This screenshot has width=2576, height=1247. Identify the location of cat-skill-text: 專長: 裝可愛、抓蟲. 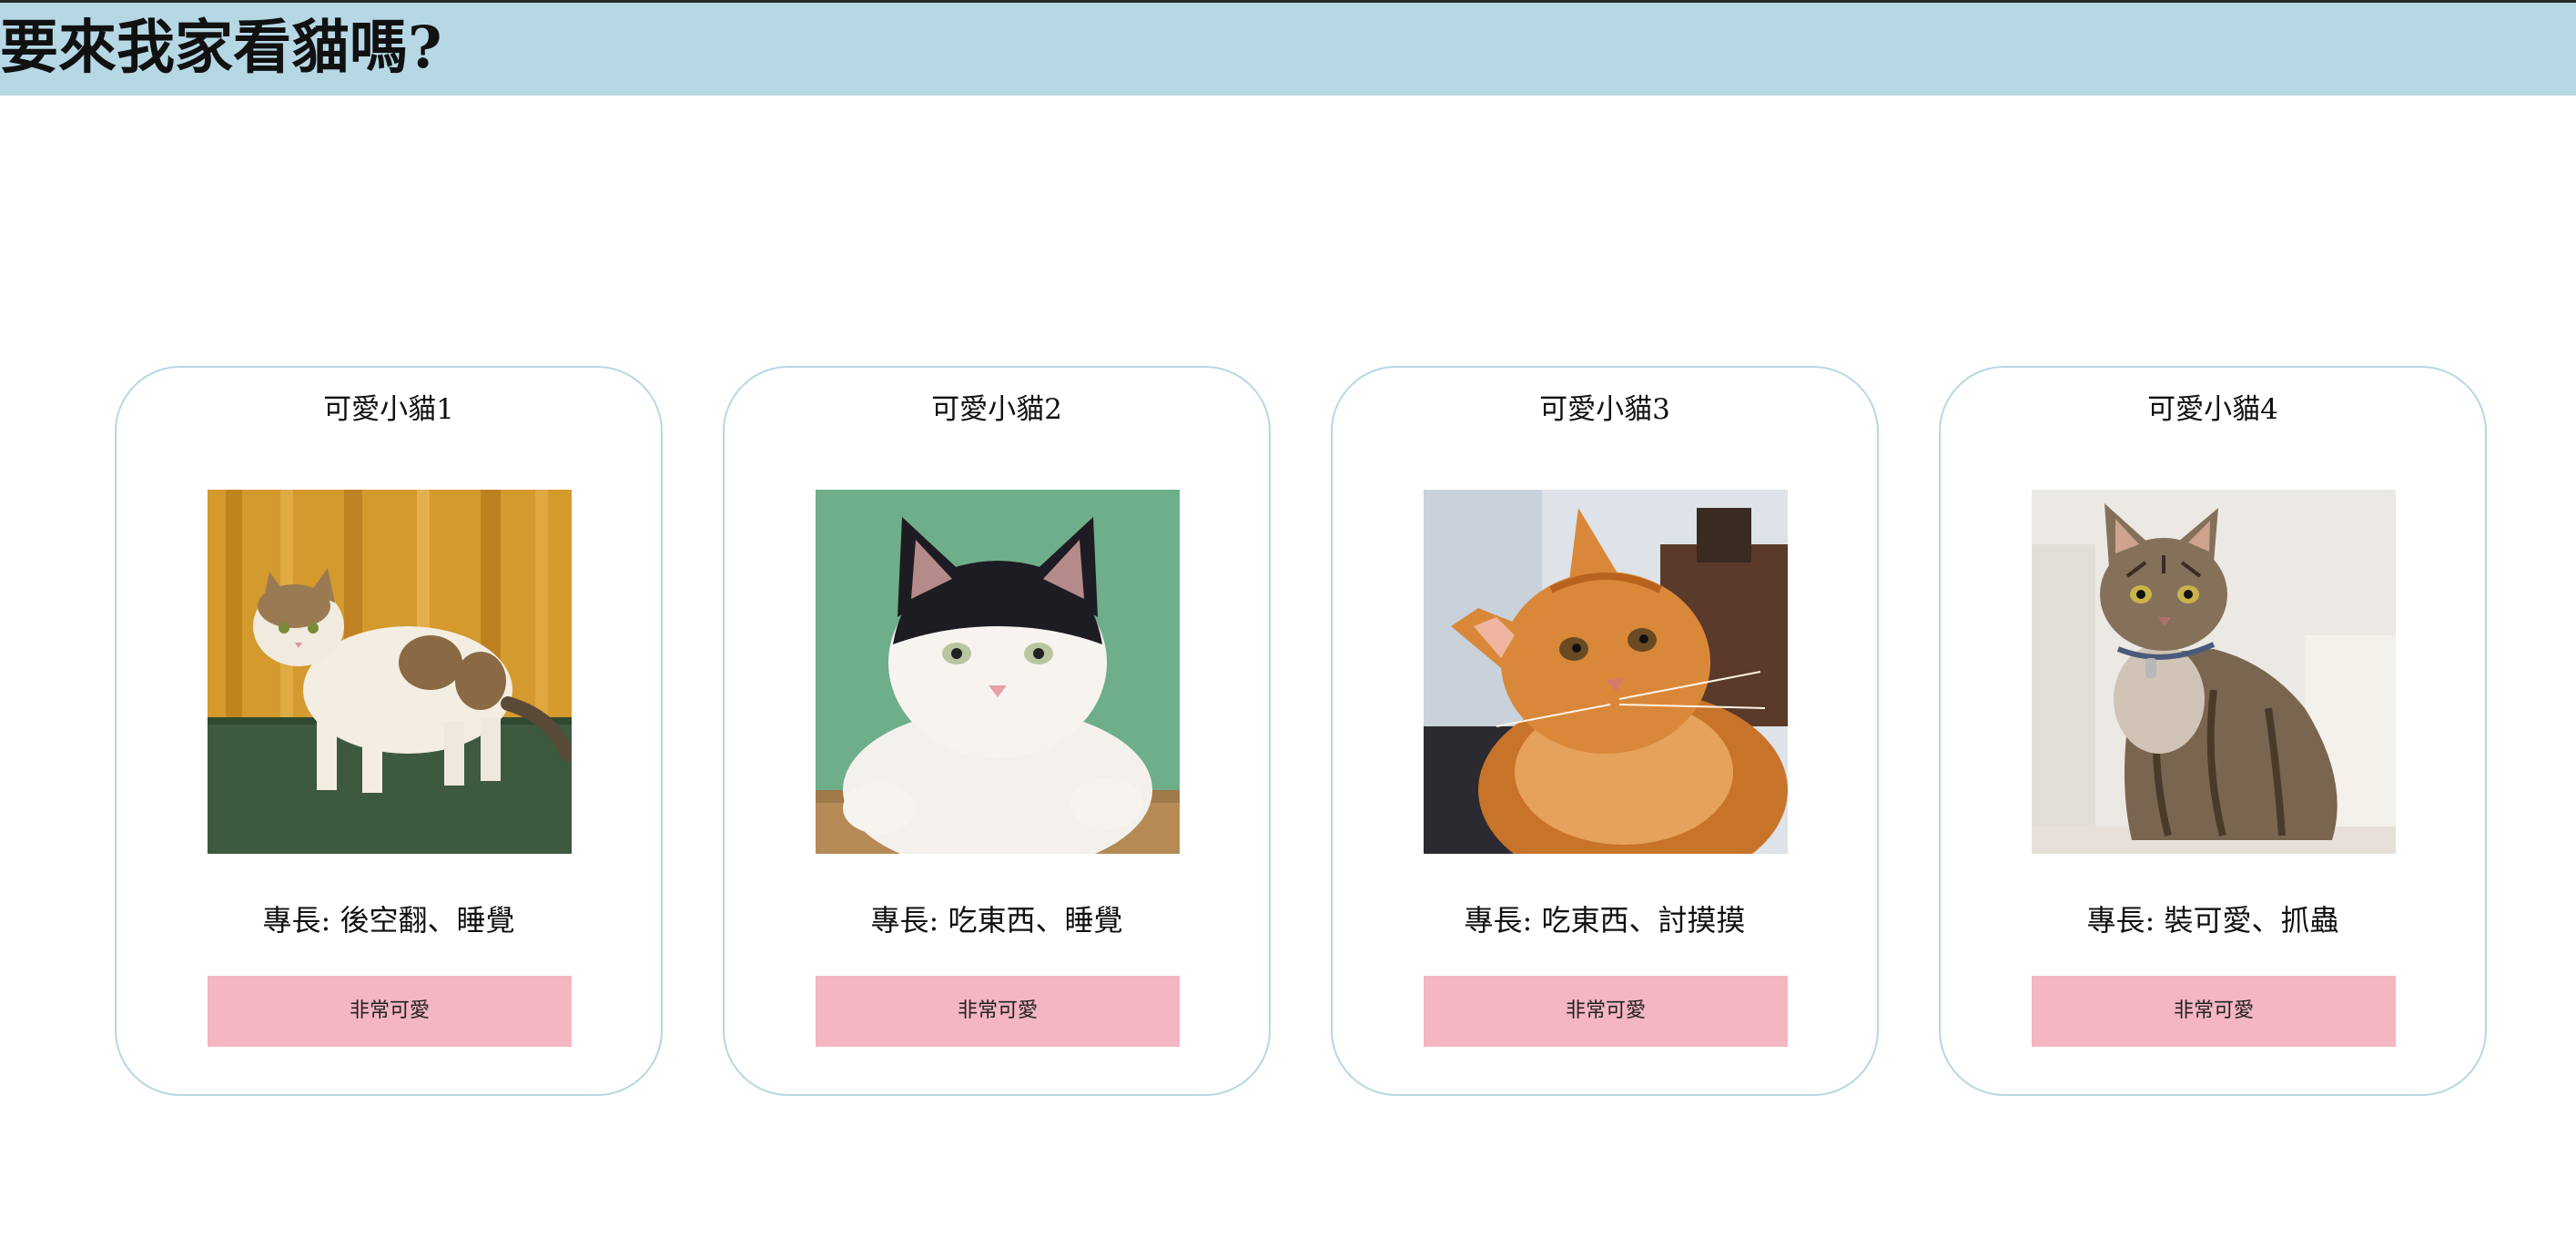
(2212, 921).